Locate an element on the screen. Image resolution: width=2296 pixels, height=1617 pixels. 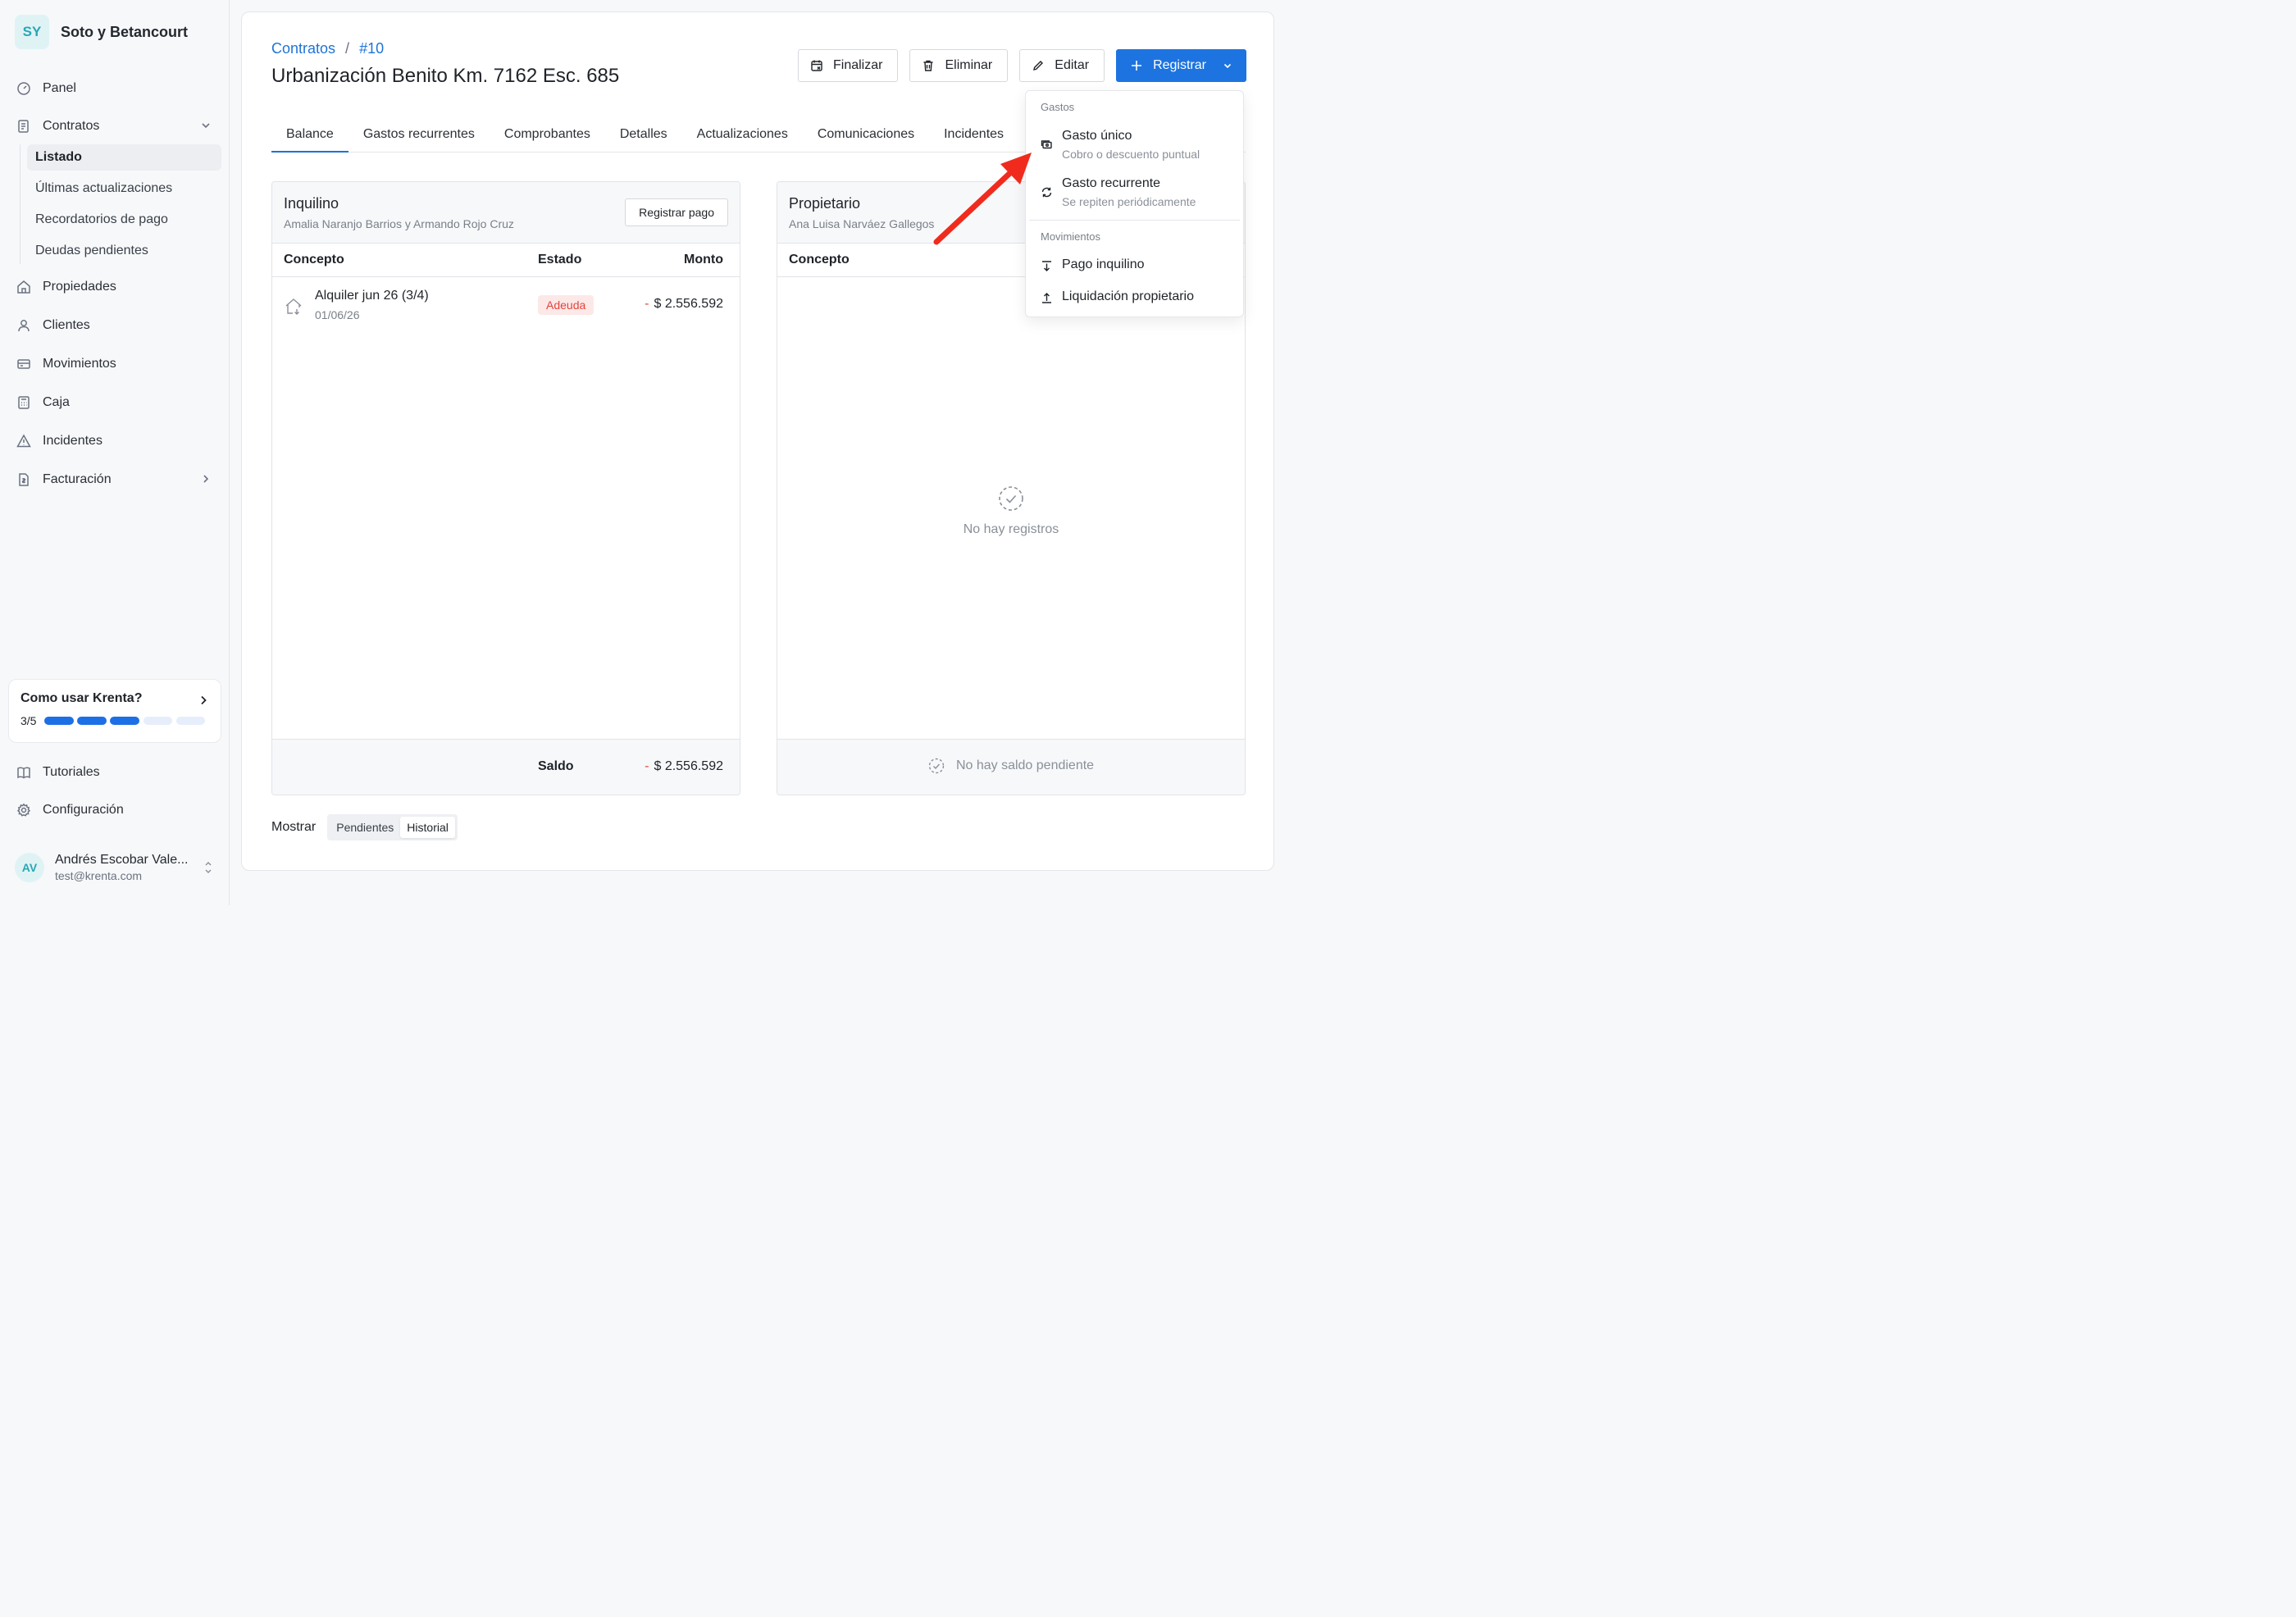
book-icon is located at coordinates (23, 772).